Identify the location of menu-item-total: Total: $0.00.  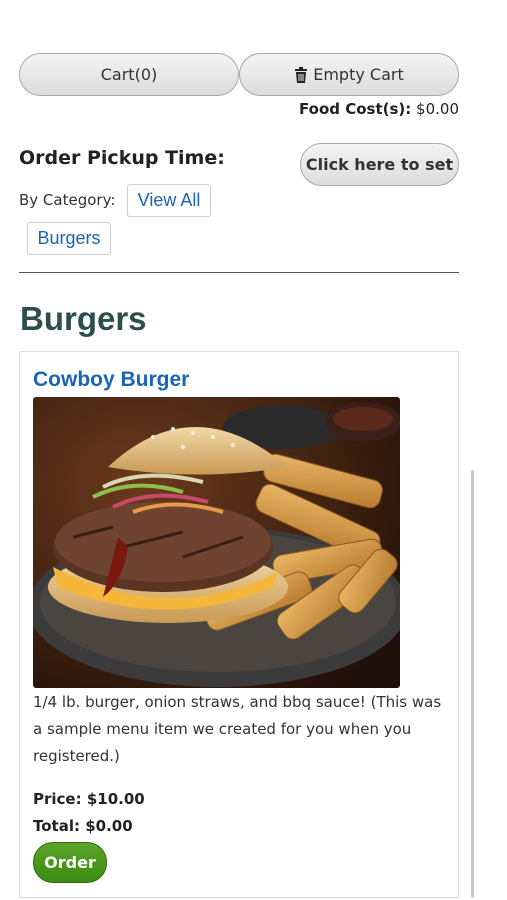
(83, 826).